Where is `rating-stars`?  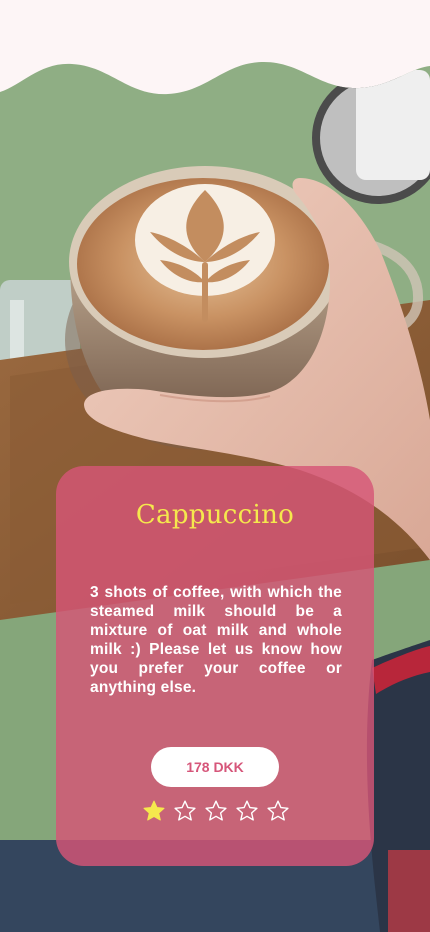 rating-stars is located at coordinates (216, 811).